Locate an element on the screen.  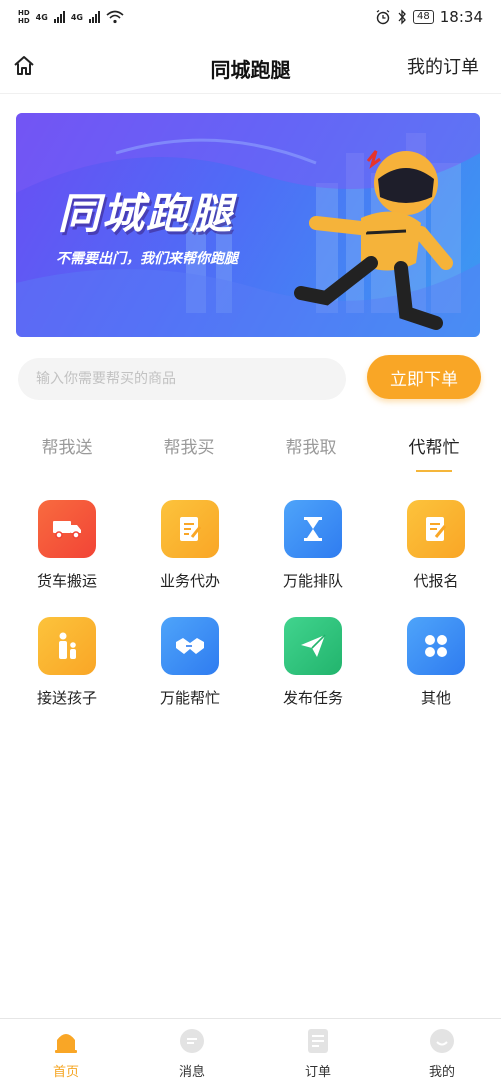
signal-icon is located at coordinates (59, 17).